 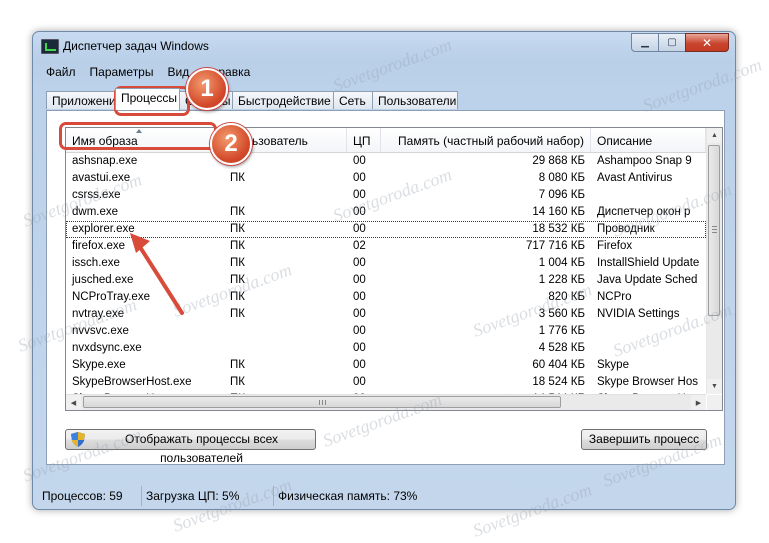 What do you see at coordinates (386, 212) in the screenshot?
I see `table-row: dwm.exe ПК 00 14 160 КБ Диспетчер окон р` at bounding box center [386, 212].